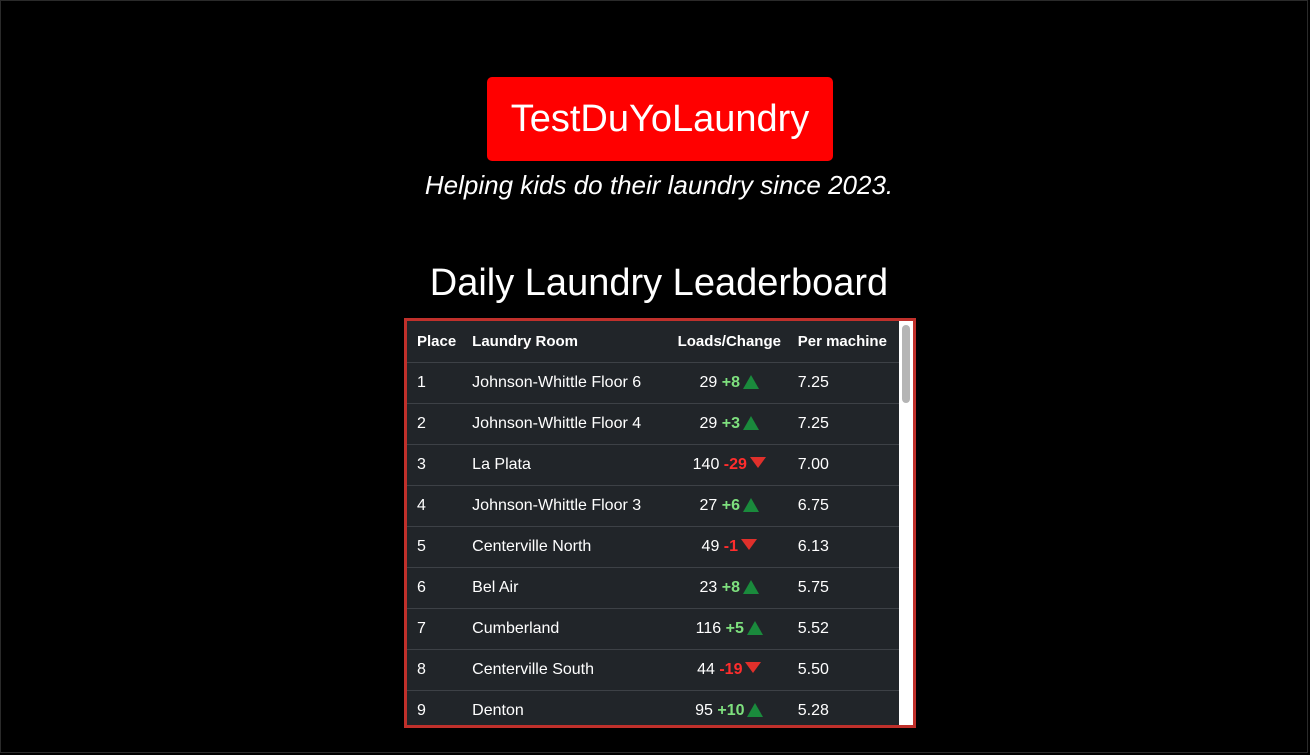  What do you see at coordinates (706, 669) in the screenshot?
I see `loads-value: 44` at bounding box center [706, 669].